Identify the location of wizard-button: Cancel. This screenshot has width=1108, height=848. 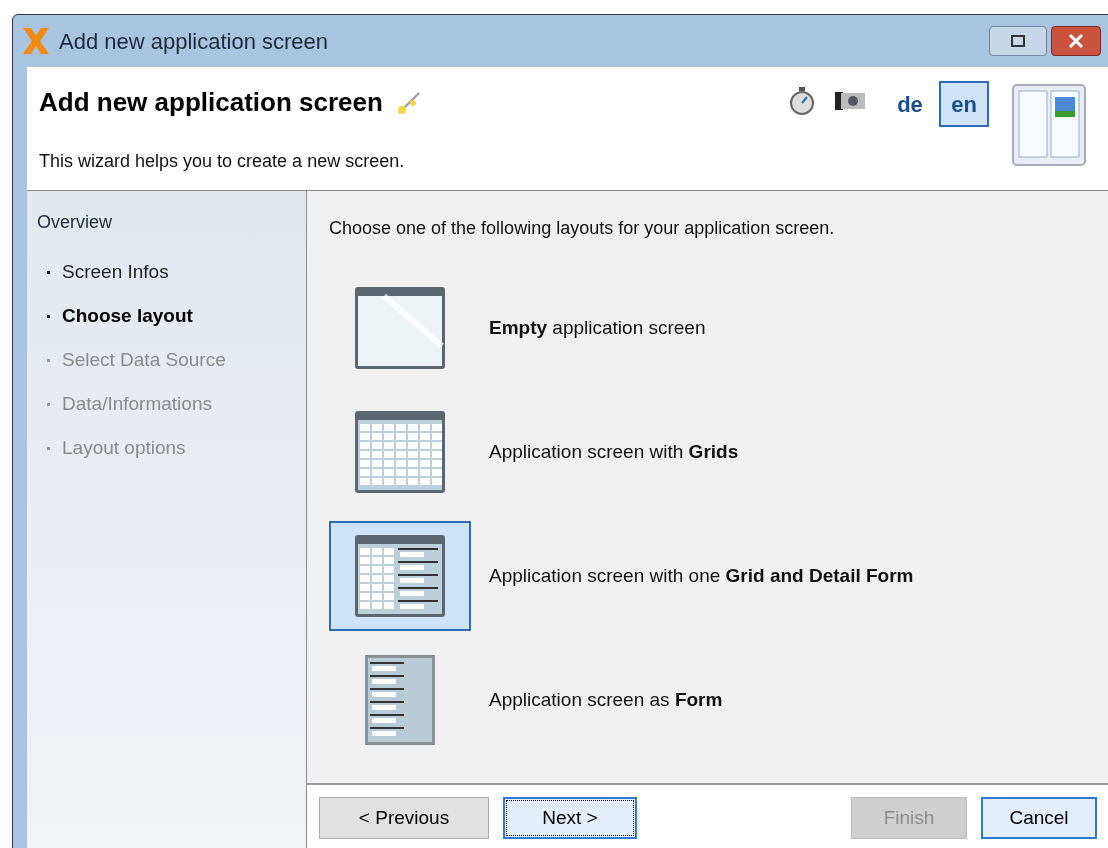
(1039, 818).